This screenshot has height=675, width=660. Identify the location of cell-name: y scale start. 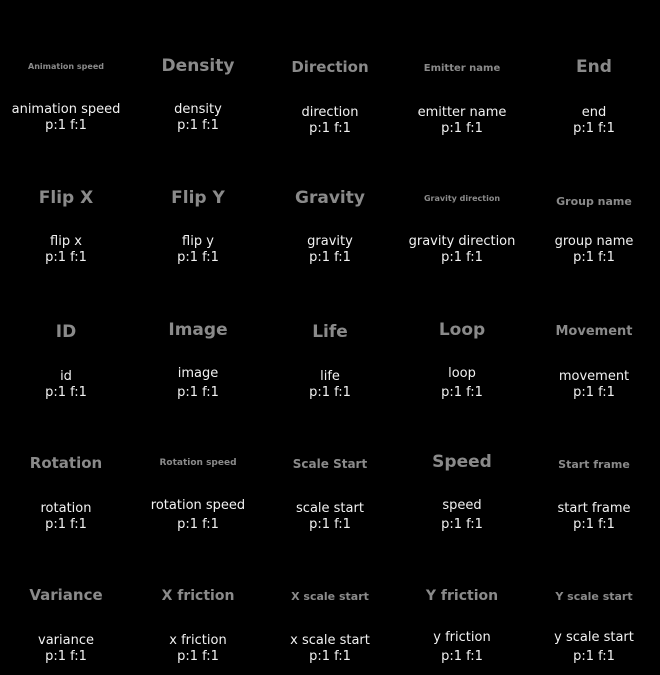
(594, 637).